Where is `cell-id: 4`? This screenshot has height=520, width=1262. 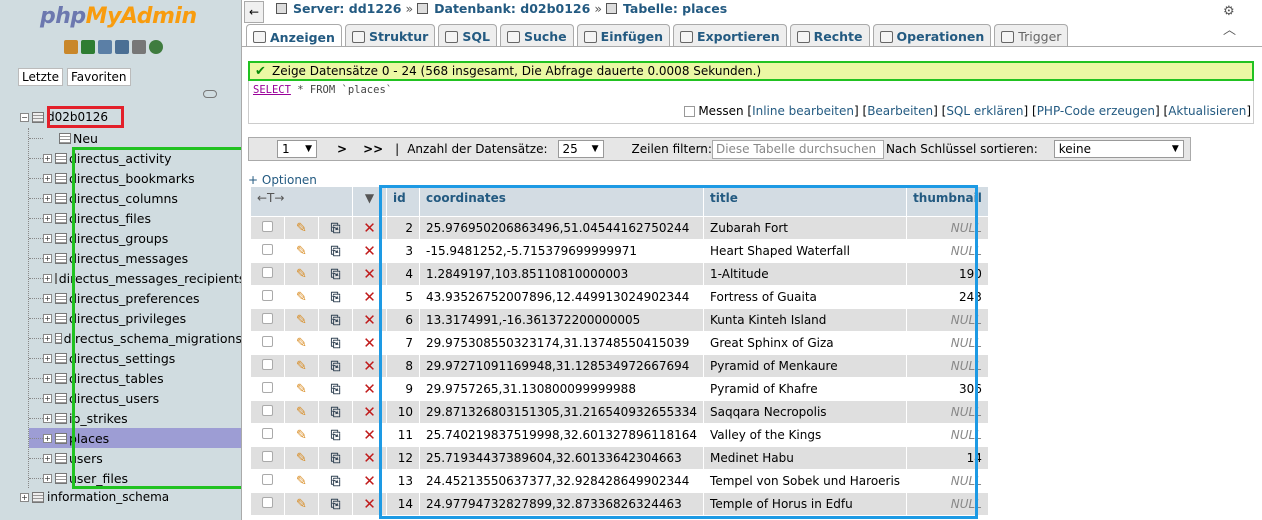
cell-id: 4 is located at coordinates (403, 274).